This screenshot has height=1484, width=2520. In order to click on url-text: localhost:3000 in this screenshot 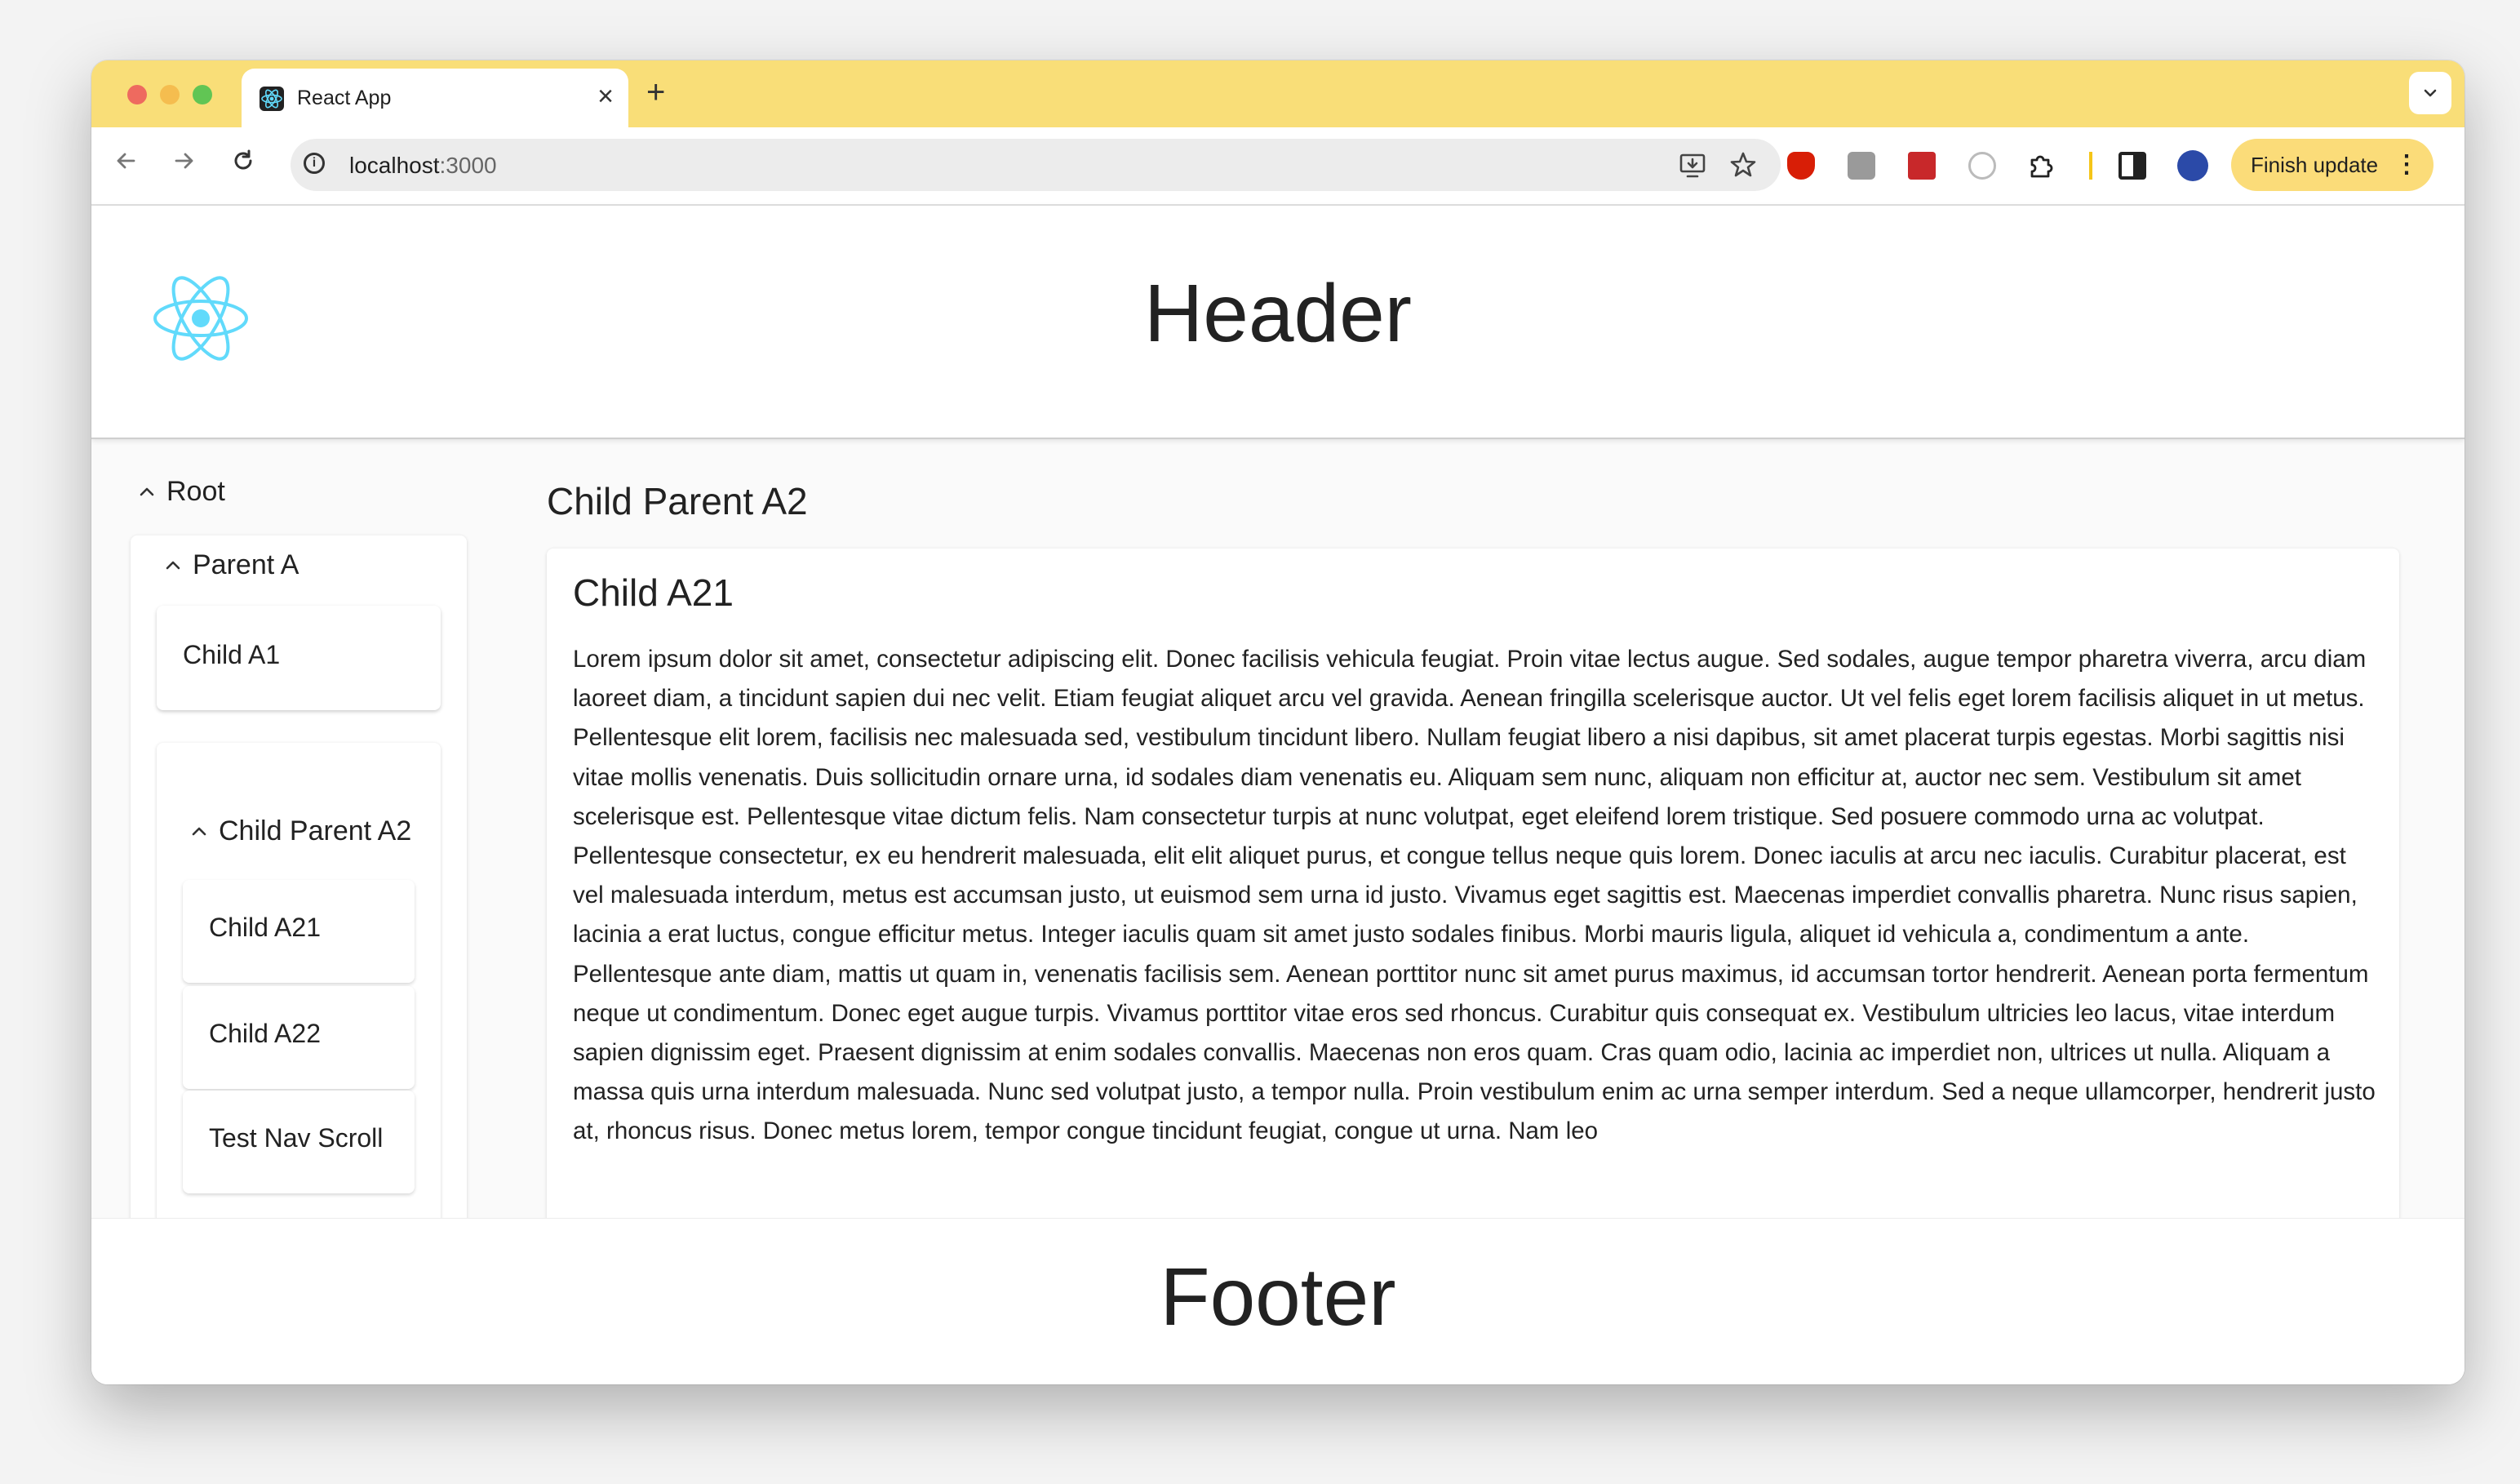, I will do `click(423, 166)`.